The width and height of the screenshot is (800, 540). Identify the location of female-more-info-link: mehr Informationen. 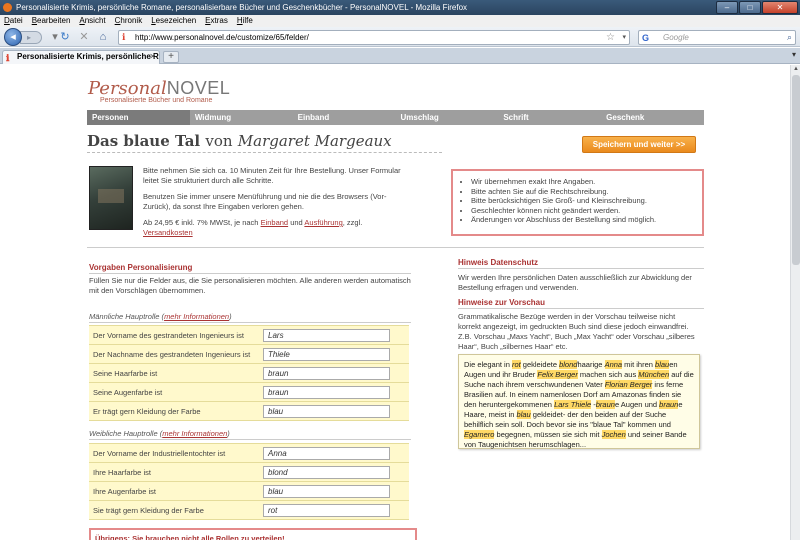
(194, 433).